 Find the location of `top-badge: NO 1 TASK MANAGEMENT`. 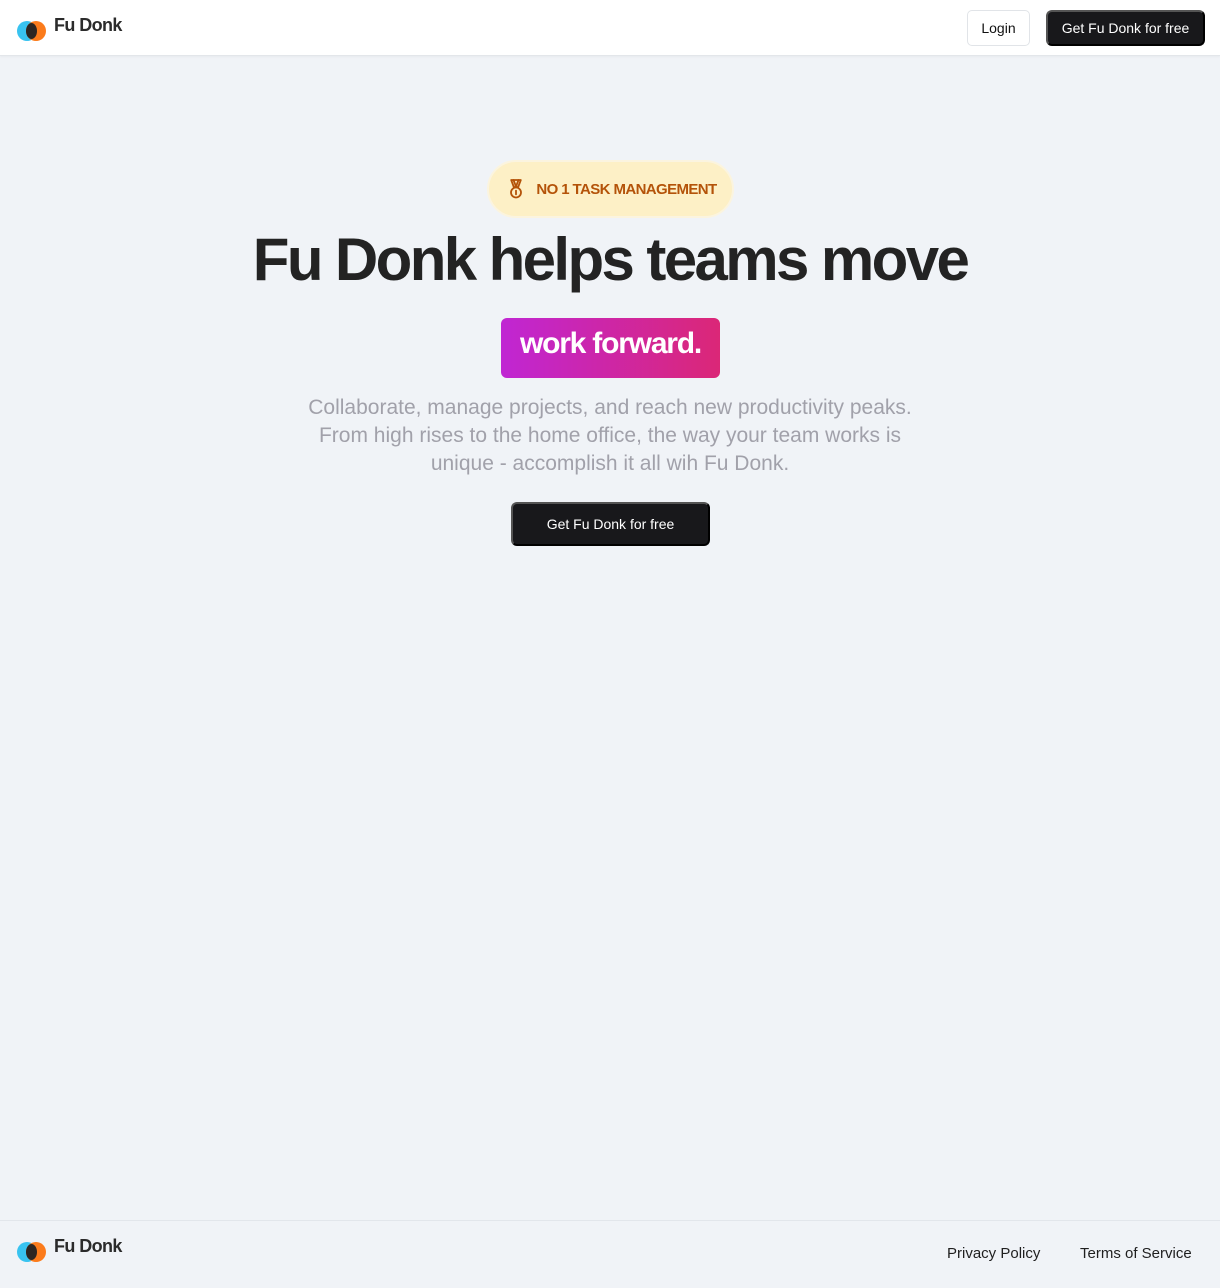

top-badge: NO 1 TASK MANAGEMENT is located at coordinates (610, 189).